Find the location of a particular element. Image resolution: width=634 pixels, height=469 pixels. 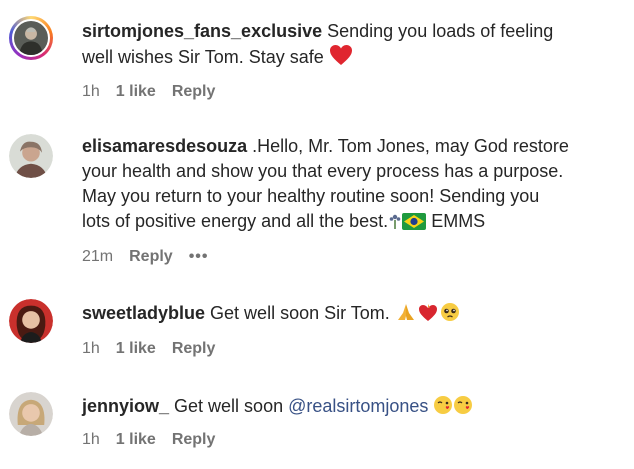

comment-text-line2: well wishes Sir Tom. Stay safe is located at coordinates (205, 57).